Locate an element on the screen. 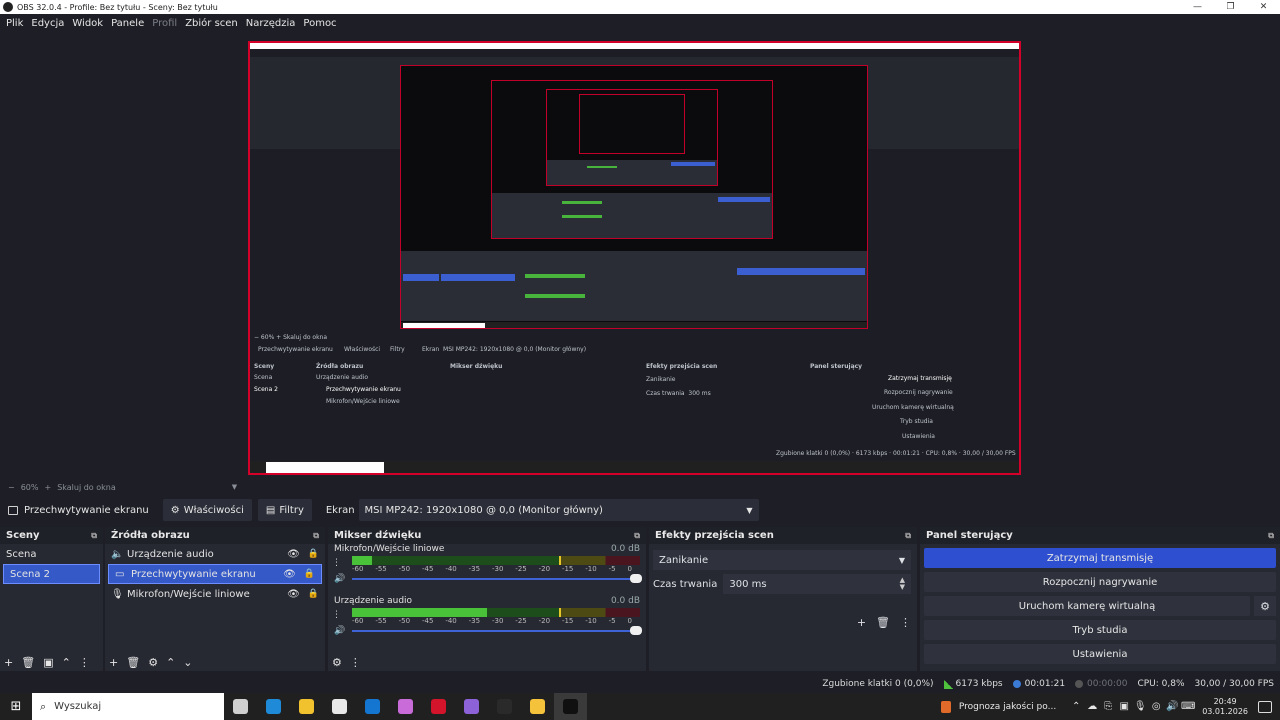 The height and width of the screenshot is (720, 1280). transition-select: Zanikanie ▼ is located at coordinates (782, 560).